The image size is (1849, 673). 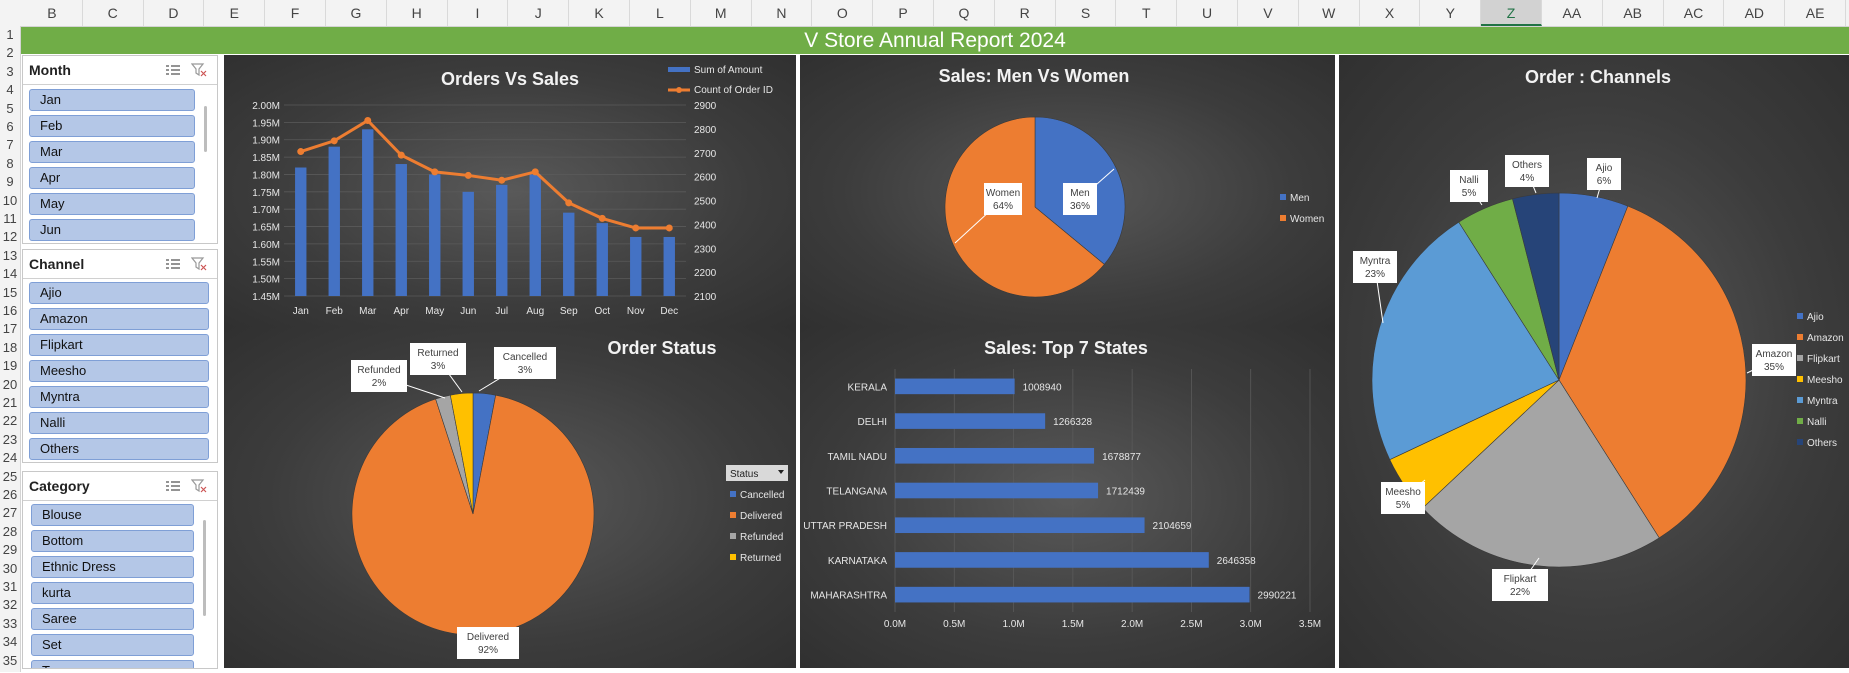 I want to click on column-header-d: D, so click(x=174, y=13).